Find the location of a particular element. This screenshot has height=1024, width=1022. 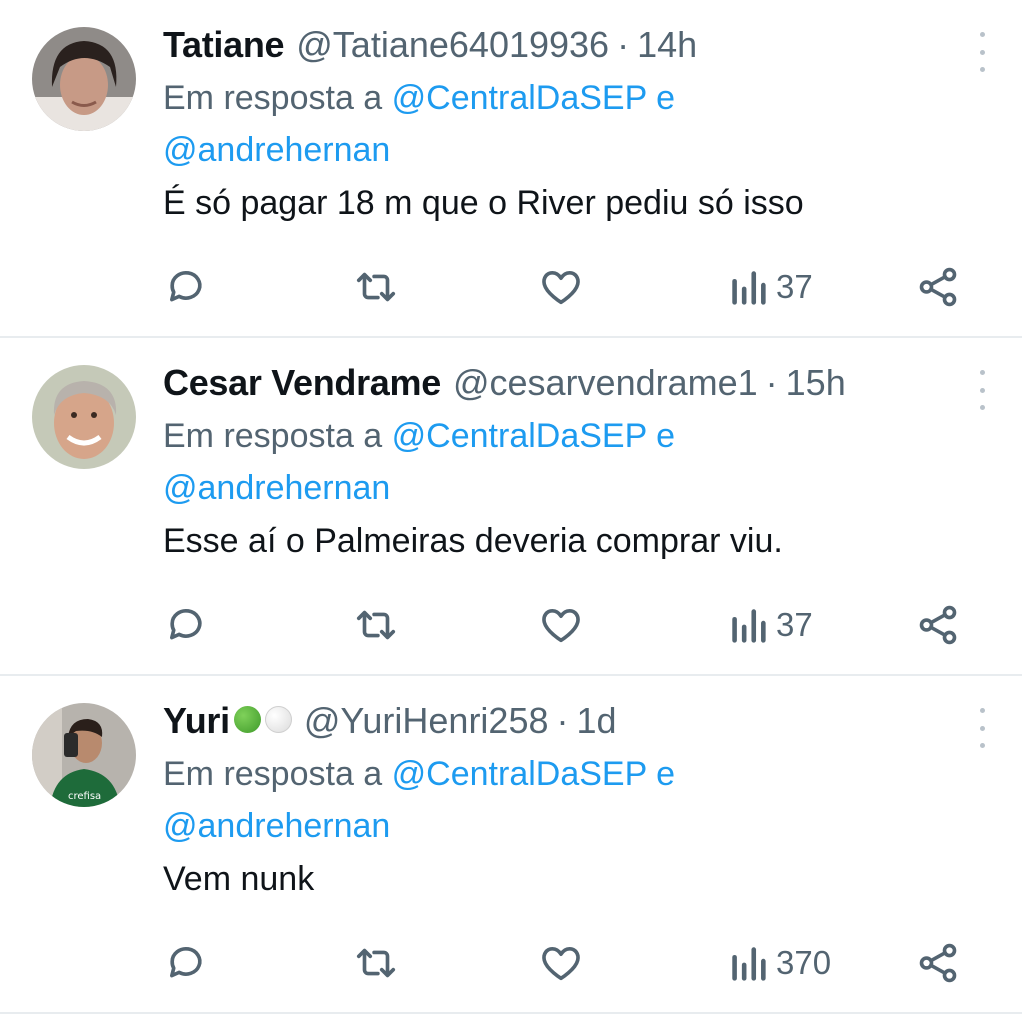

user-handle: @cesarvendrame1 is located at coordinates (605, 383).